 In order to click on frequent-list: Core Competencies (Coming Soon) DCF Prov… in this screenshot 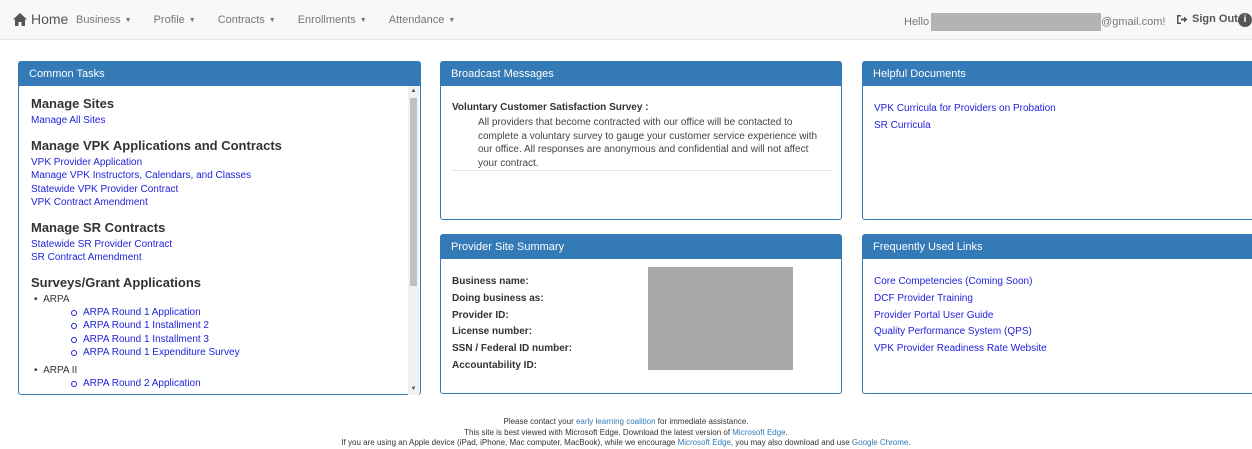, I will do `click(960, 316)`.